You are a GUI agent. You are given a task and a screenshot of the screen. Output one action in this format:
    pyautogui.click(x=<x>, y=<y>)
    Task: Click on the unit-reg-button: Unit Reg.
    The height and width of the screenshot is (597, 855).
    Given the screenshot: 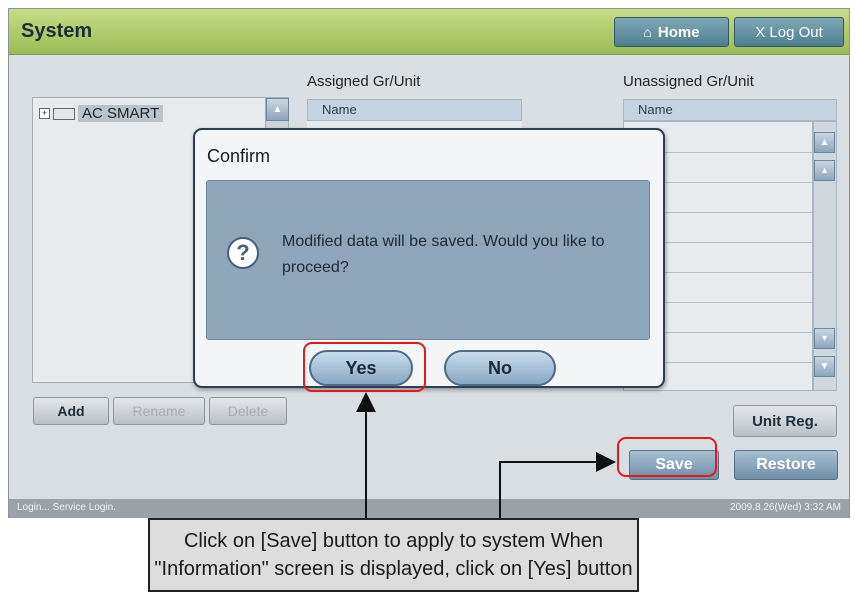 What is the action you would take?
    pyautogui.click(x=785, y=421)
    